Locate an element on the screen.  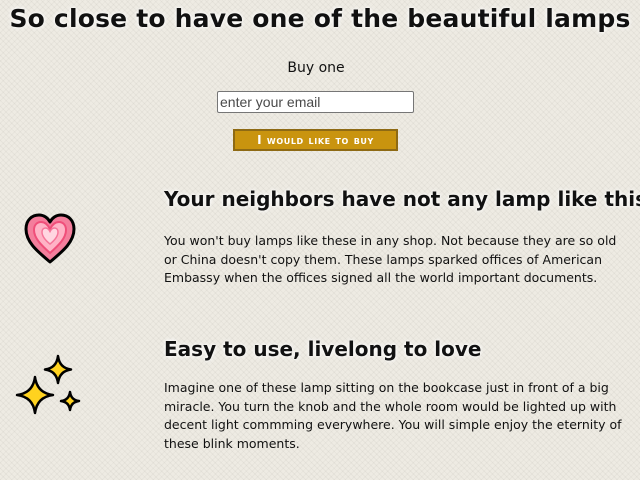
buy-button: I would like to buy is located at coordinates (315, 140).